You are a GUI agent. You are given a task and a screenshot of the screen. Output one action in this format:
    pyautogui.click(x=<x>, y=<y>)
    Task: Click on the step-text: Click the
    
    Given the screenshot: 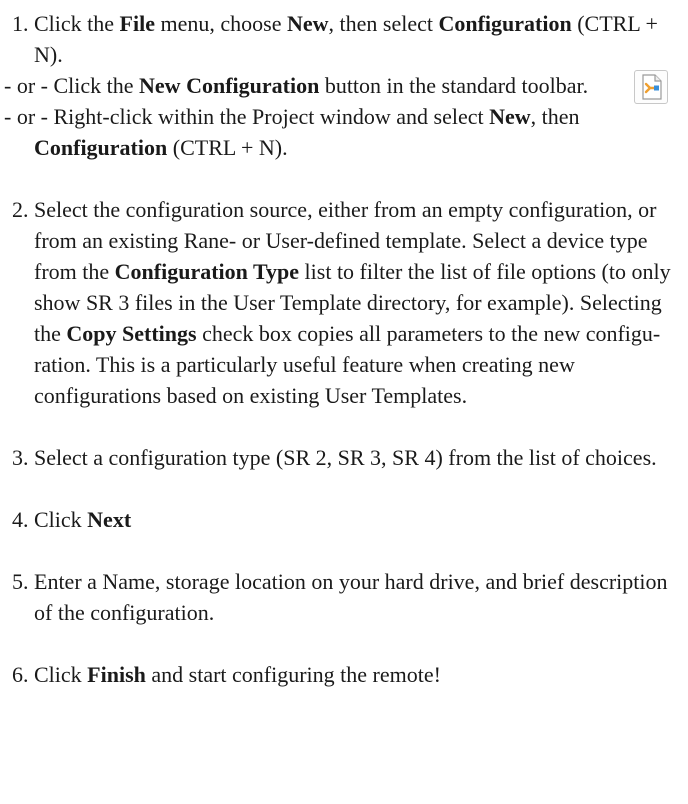 What is the action you would take?
    pyautogui.click(x=77, y=23)
    